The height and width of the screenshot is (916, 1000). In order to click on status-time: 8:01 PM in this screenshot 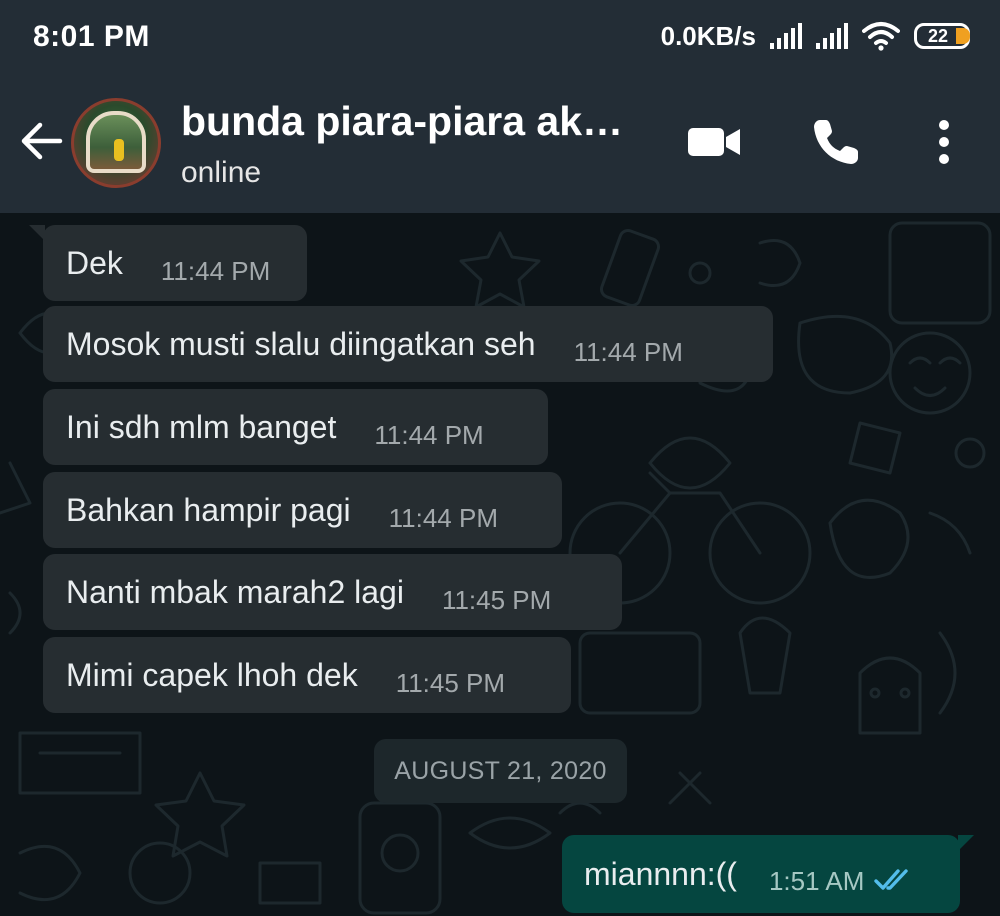, I will do `click(91, 36)`.